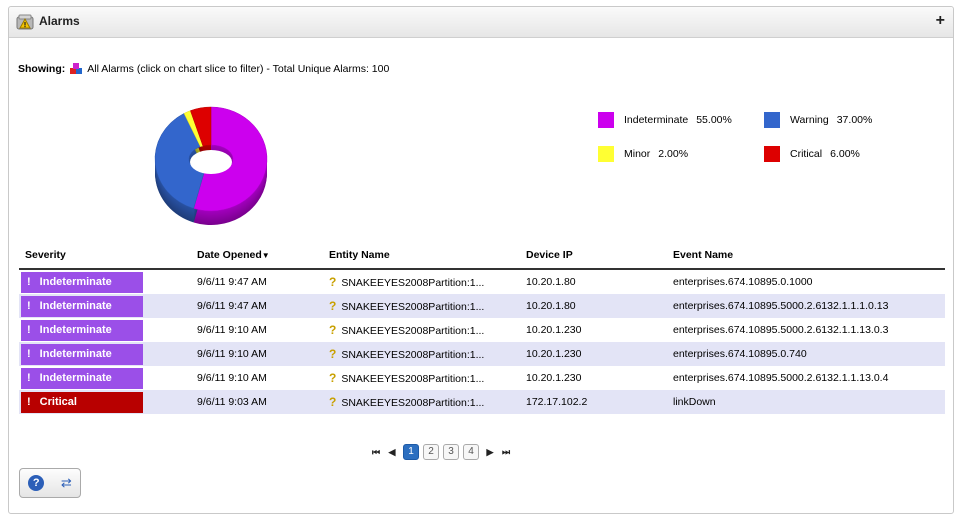 Image resolution: width=956 pixels, height=517 pixels. I want to click on legend-percent: 37.00%, so click(854, 120).